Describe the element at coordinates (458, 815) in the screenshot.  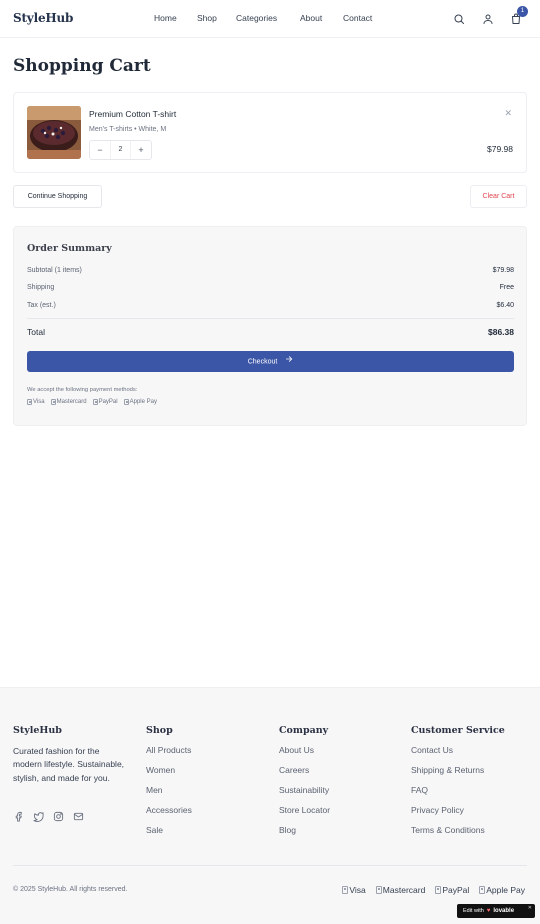
I see `footer-link-privacy-policy: Privacy Policy` at that location.